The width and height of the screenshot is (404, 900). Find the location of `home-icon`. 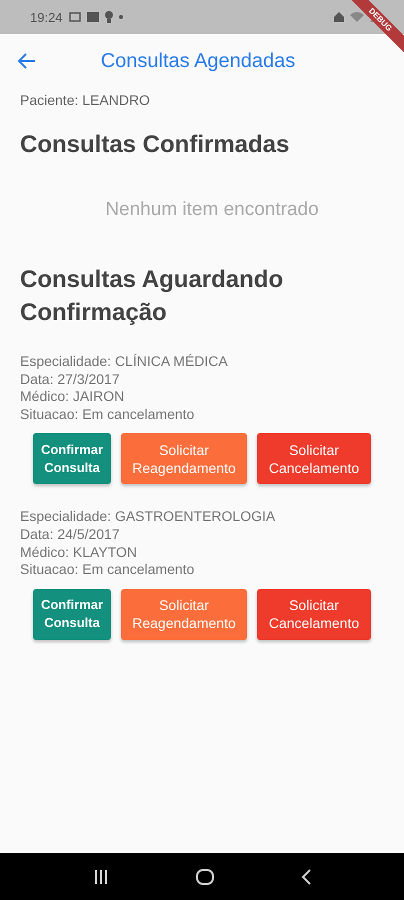

home-icon is located at coordinates (339, 17).